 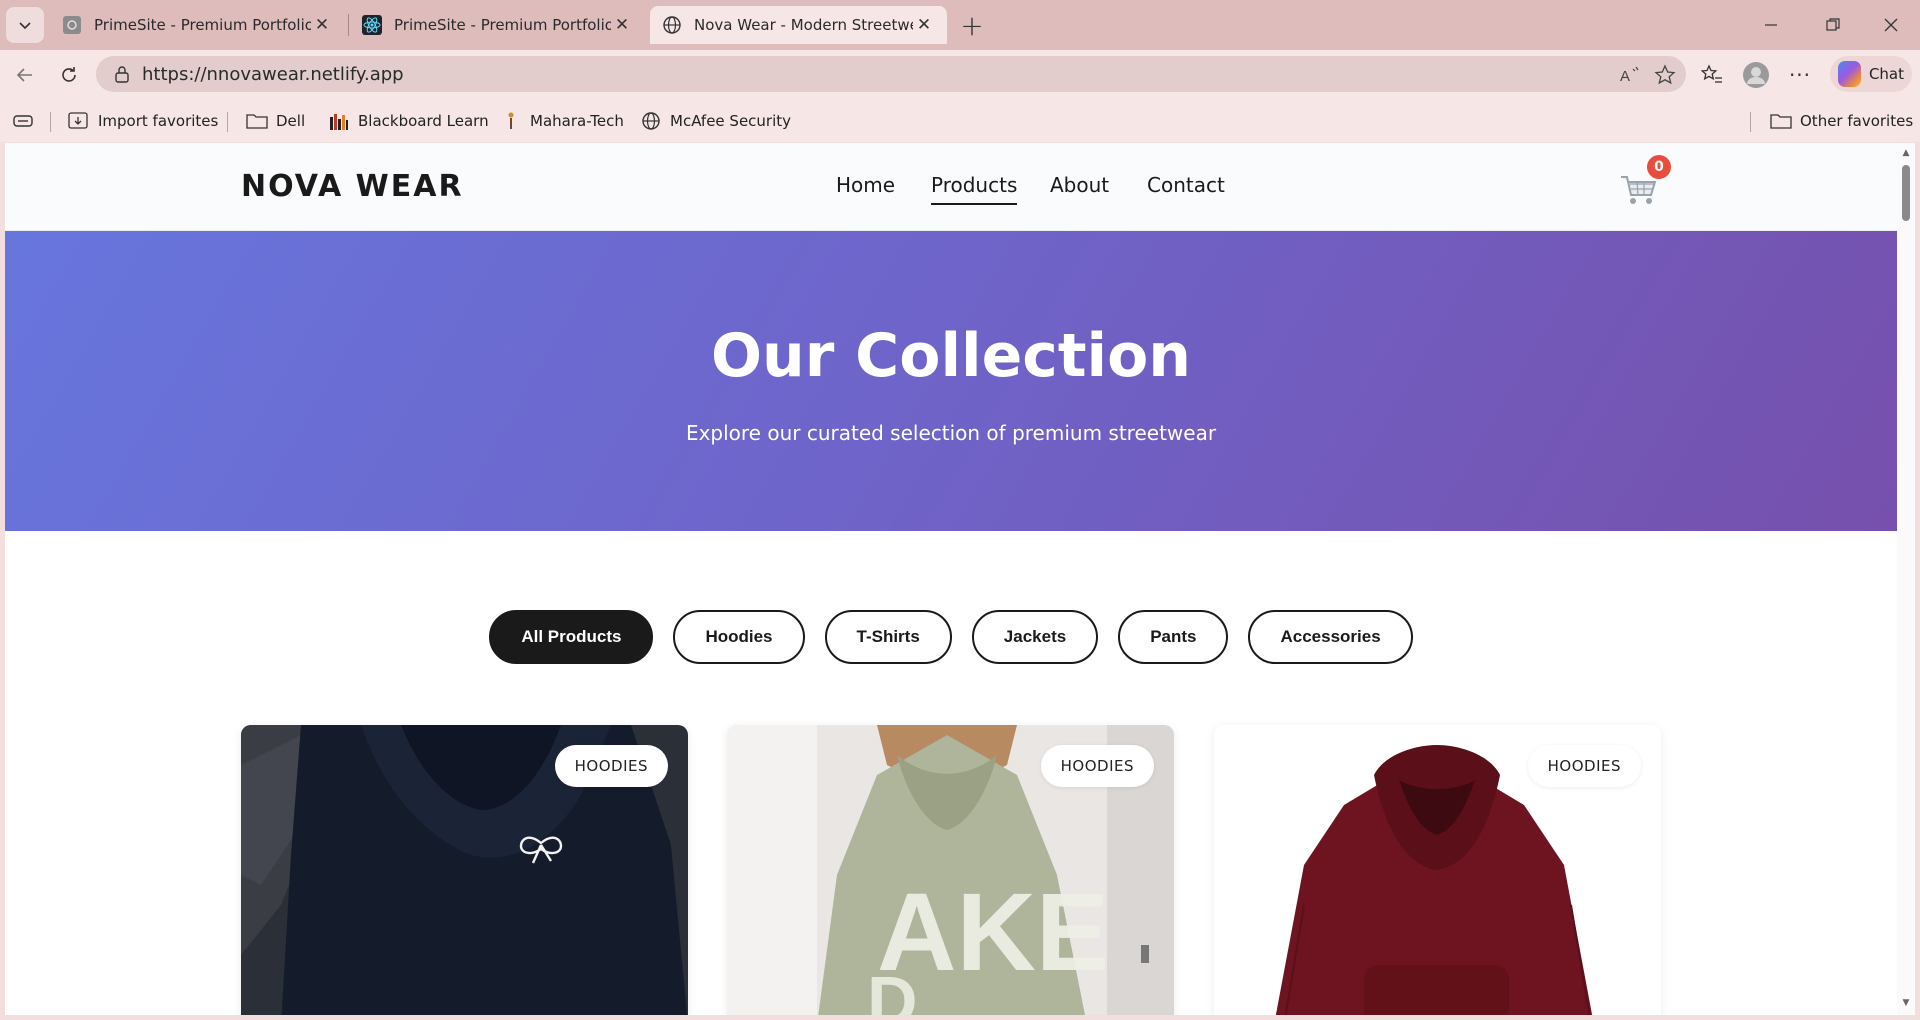 I want to click on bookmark-other-favorites: Other favorites, so click(x=1841, y=121).